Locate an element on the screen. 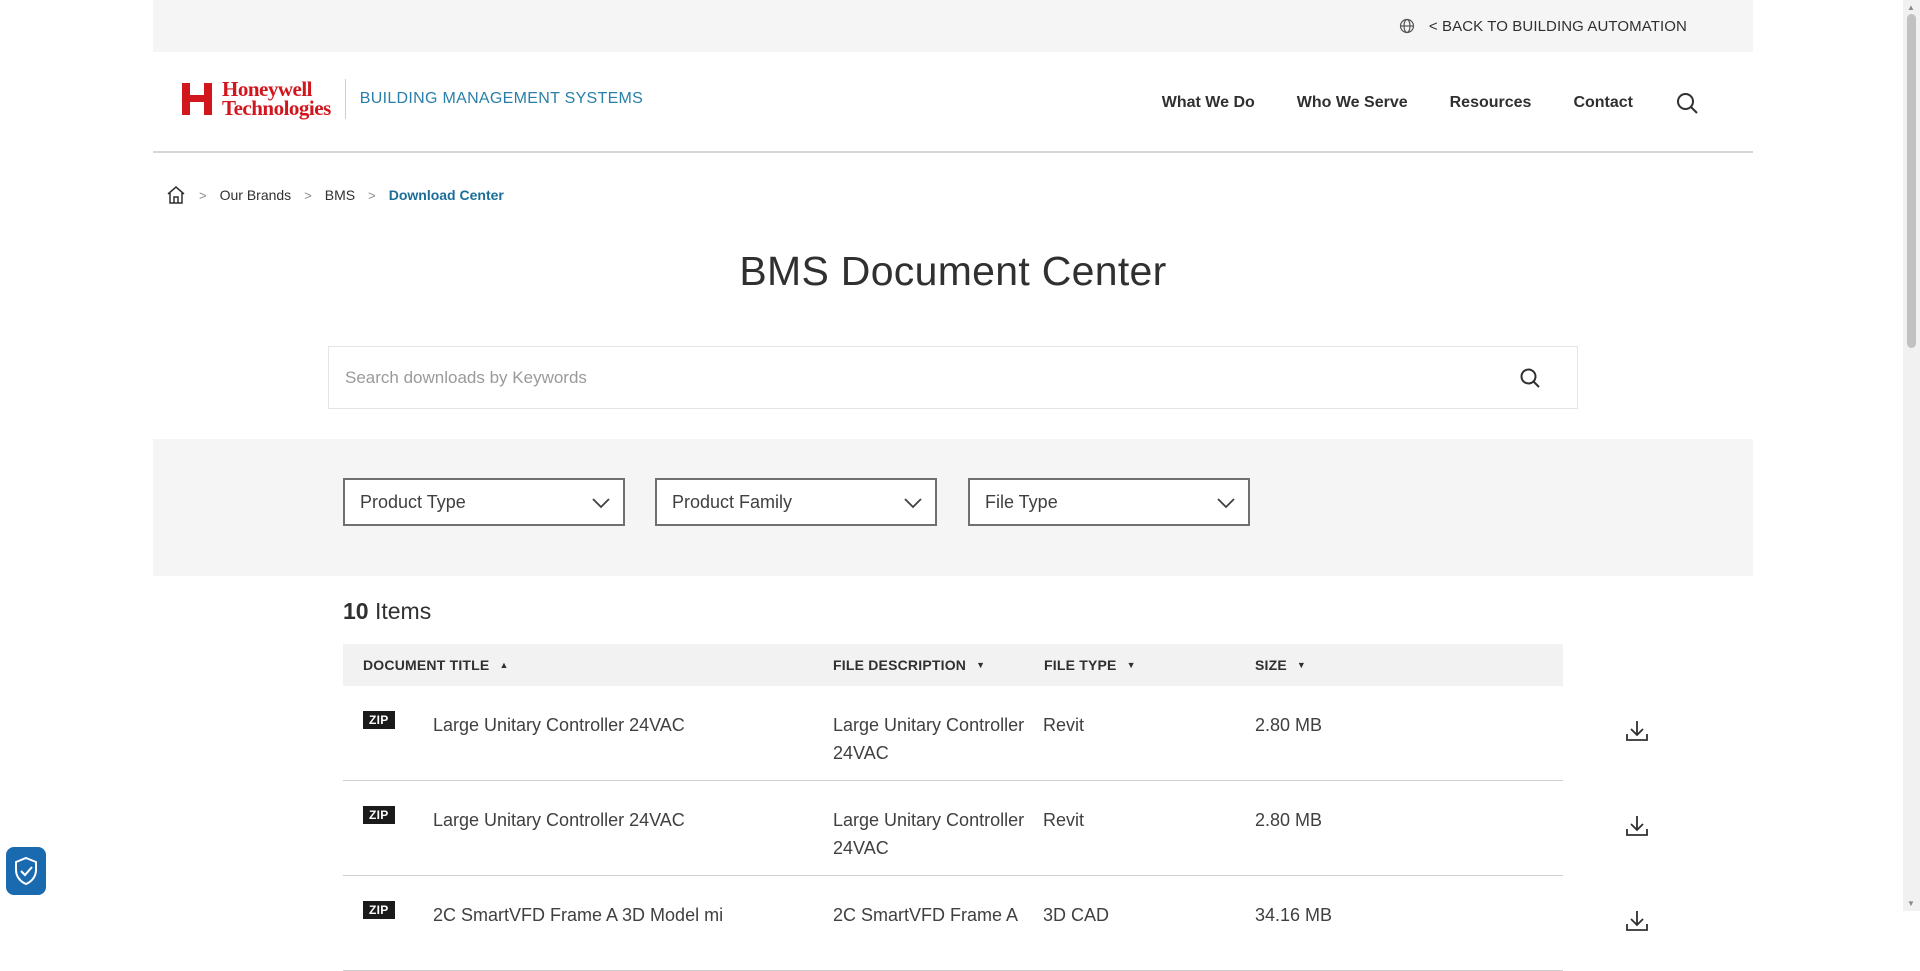 The width and height of the screenshot is (1920, 971). column-header-document-title: DOCUMENT TITLE ▲ is located at coordinates (436, 665).